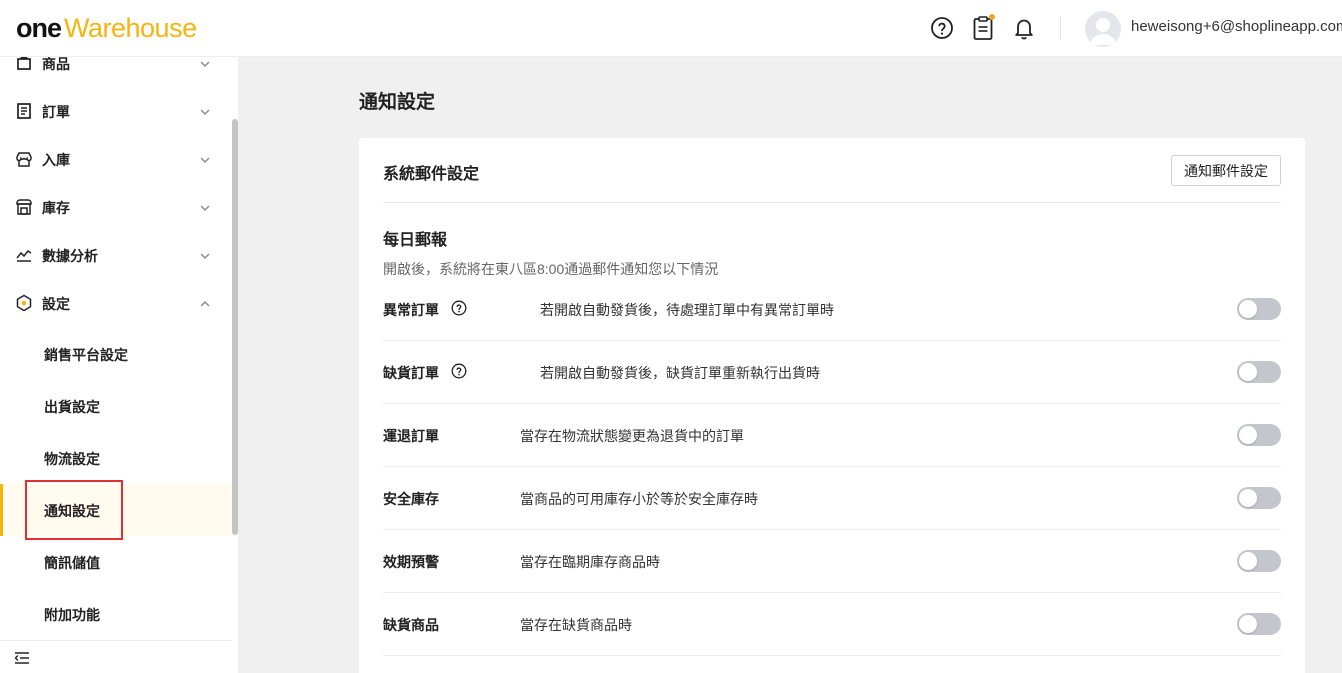  I want to click on notification-row-abnormal-orders: 異常訂單 若開啟自動發貨後，待處理訂單中有異常訂單時, so click(832, 309).